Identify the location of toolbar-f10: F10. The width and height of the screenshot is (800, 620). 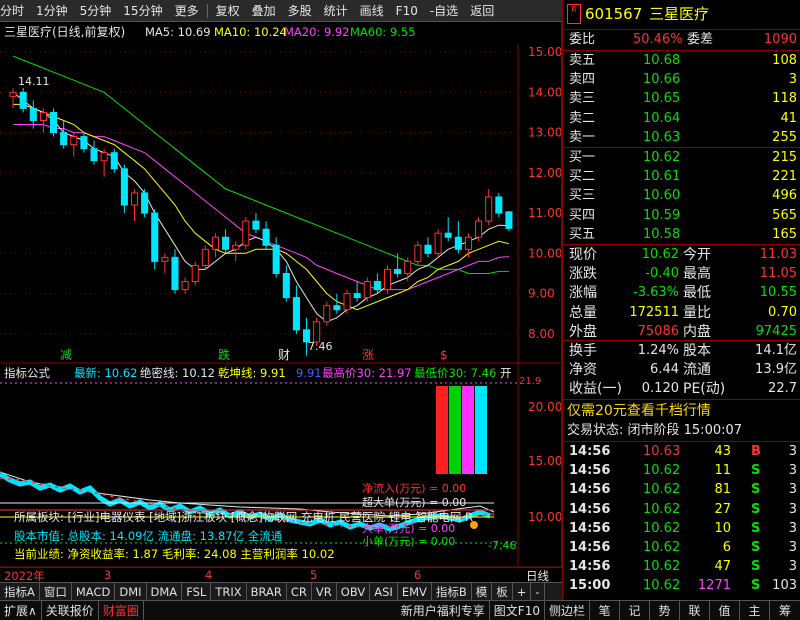
(407, 11).